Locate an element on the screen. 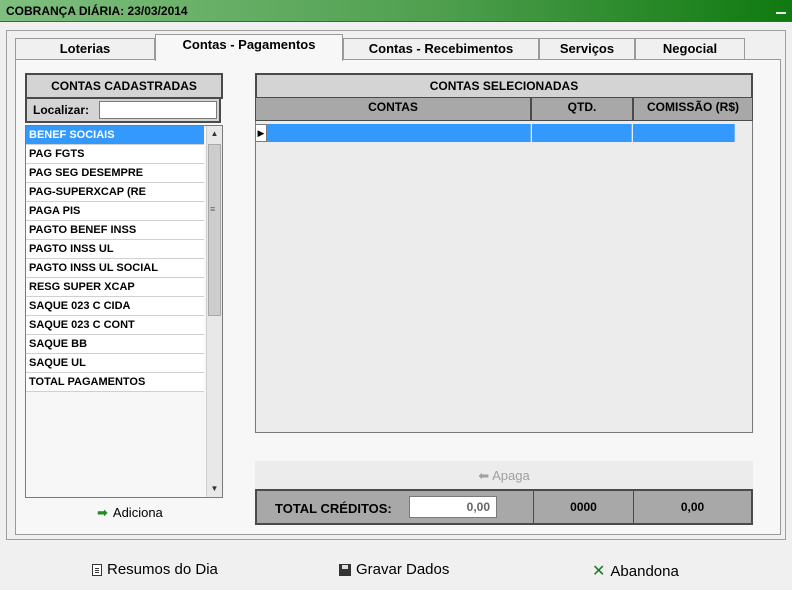 This screenshot has width=792, height=590. list-item: RESG SUPER XCAP is located at coordinates (115, 287).